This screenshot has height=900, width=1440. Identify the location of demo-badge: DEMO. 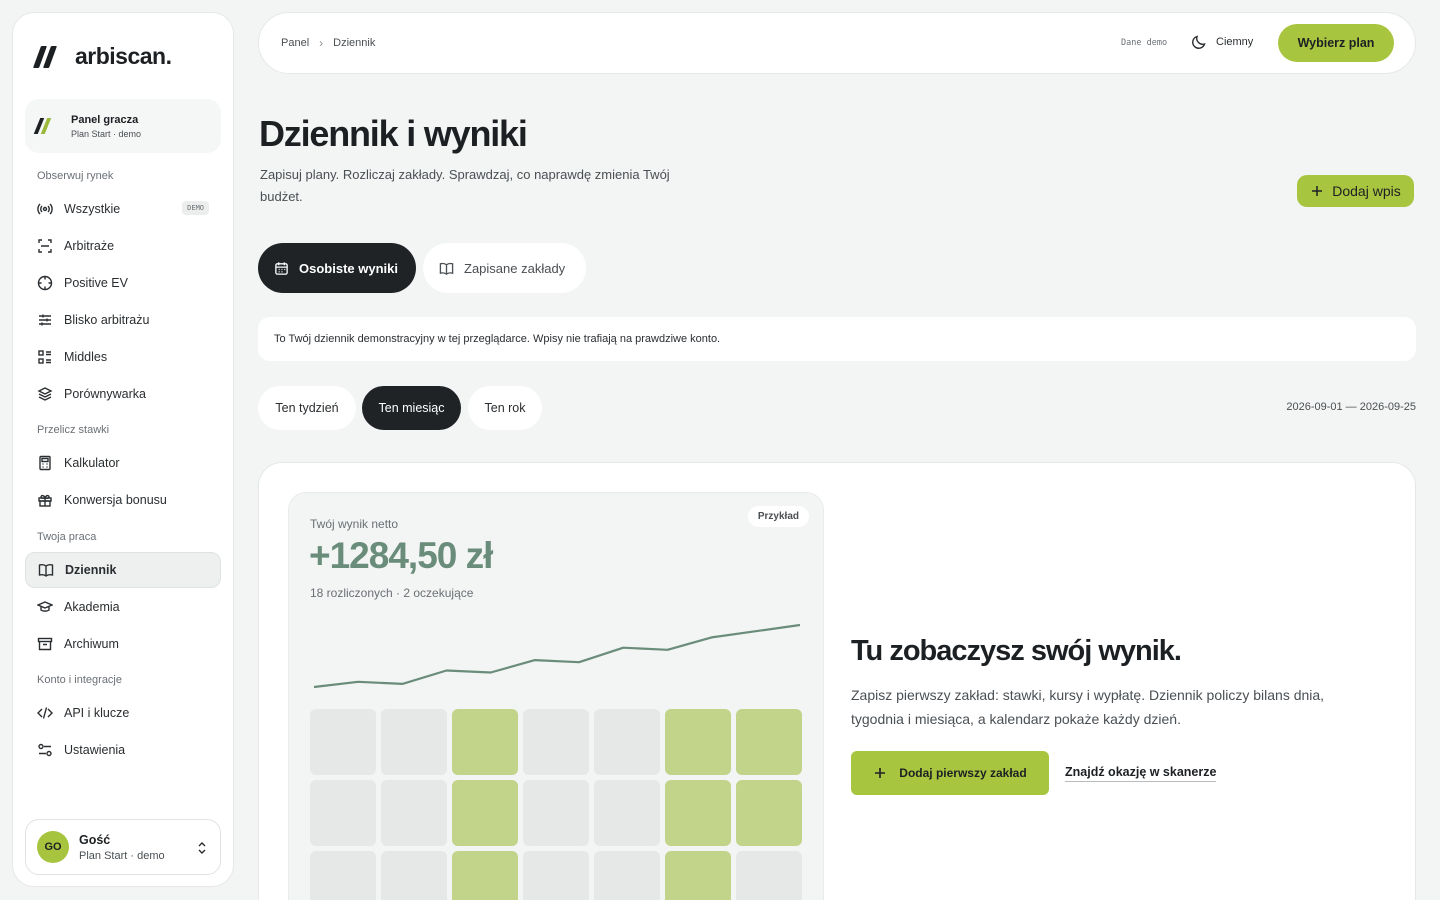
(195, 208).